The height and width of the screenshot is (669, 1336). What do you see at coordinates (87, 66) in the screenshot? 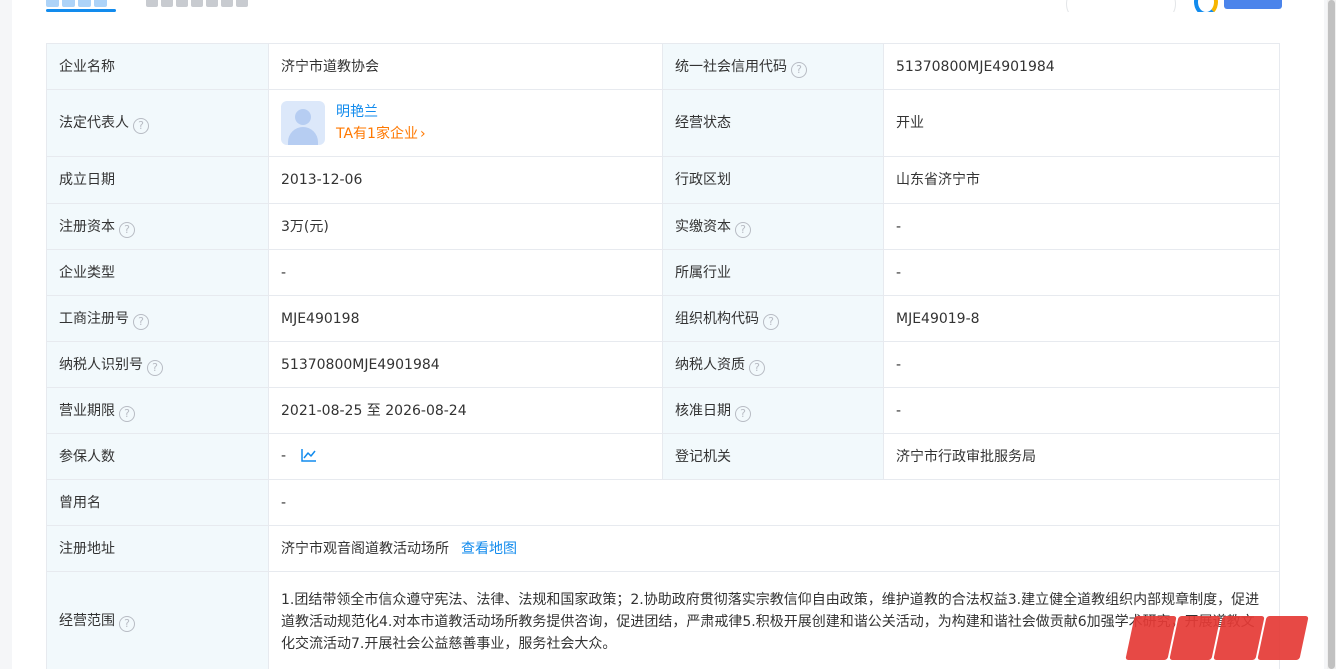
I see `field-label-text: 企业名称` at bounding box center [87, 66].